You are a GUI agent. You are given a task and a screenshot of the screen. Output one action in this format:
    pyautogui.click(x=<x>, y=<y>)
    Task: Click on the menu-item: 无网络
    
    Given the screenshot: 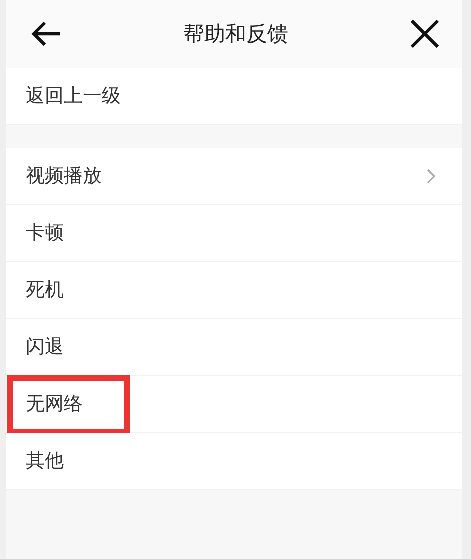 What is the action you would take?
    pyautogui.click(x=234, y=404)
    